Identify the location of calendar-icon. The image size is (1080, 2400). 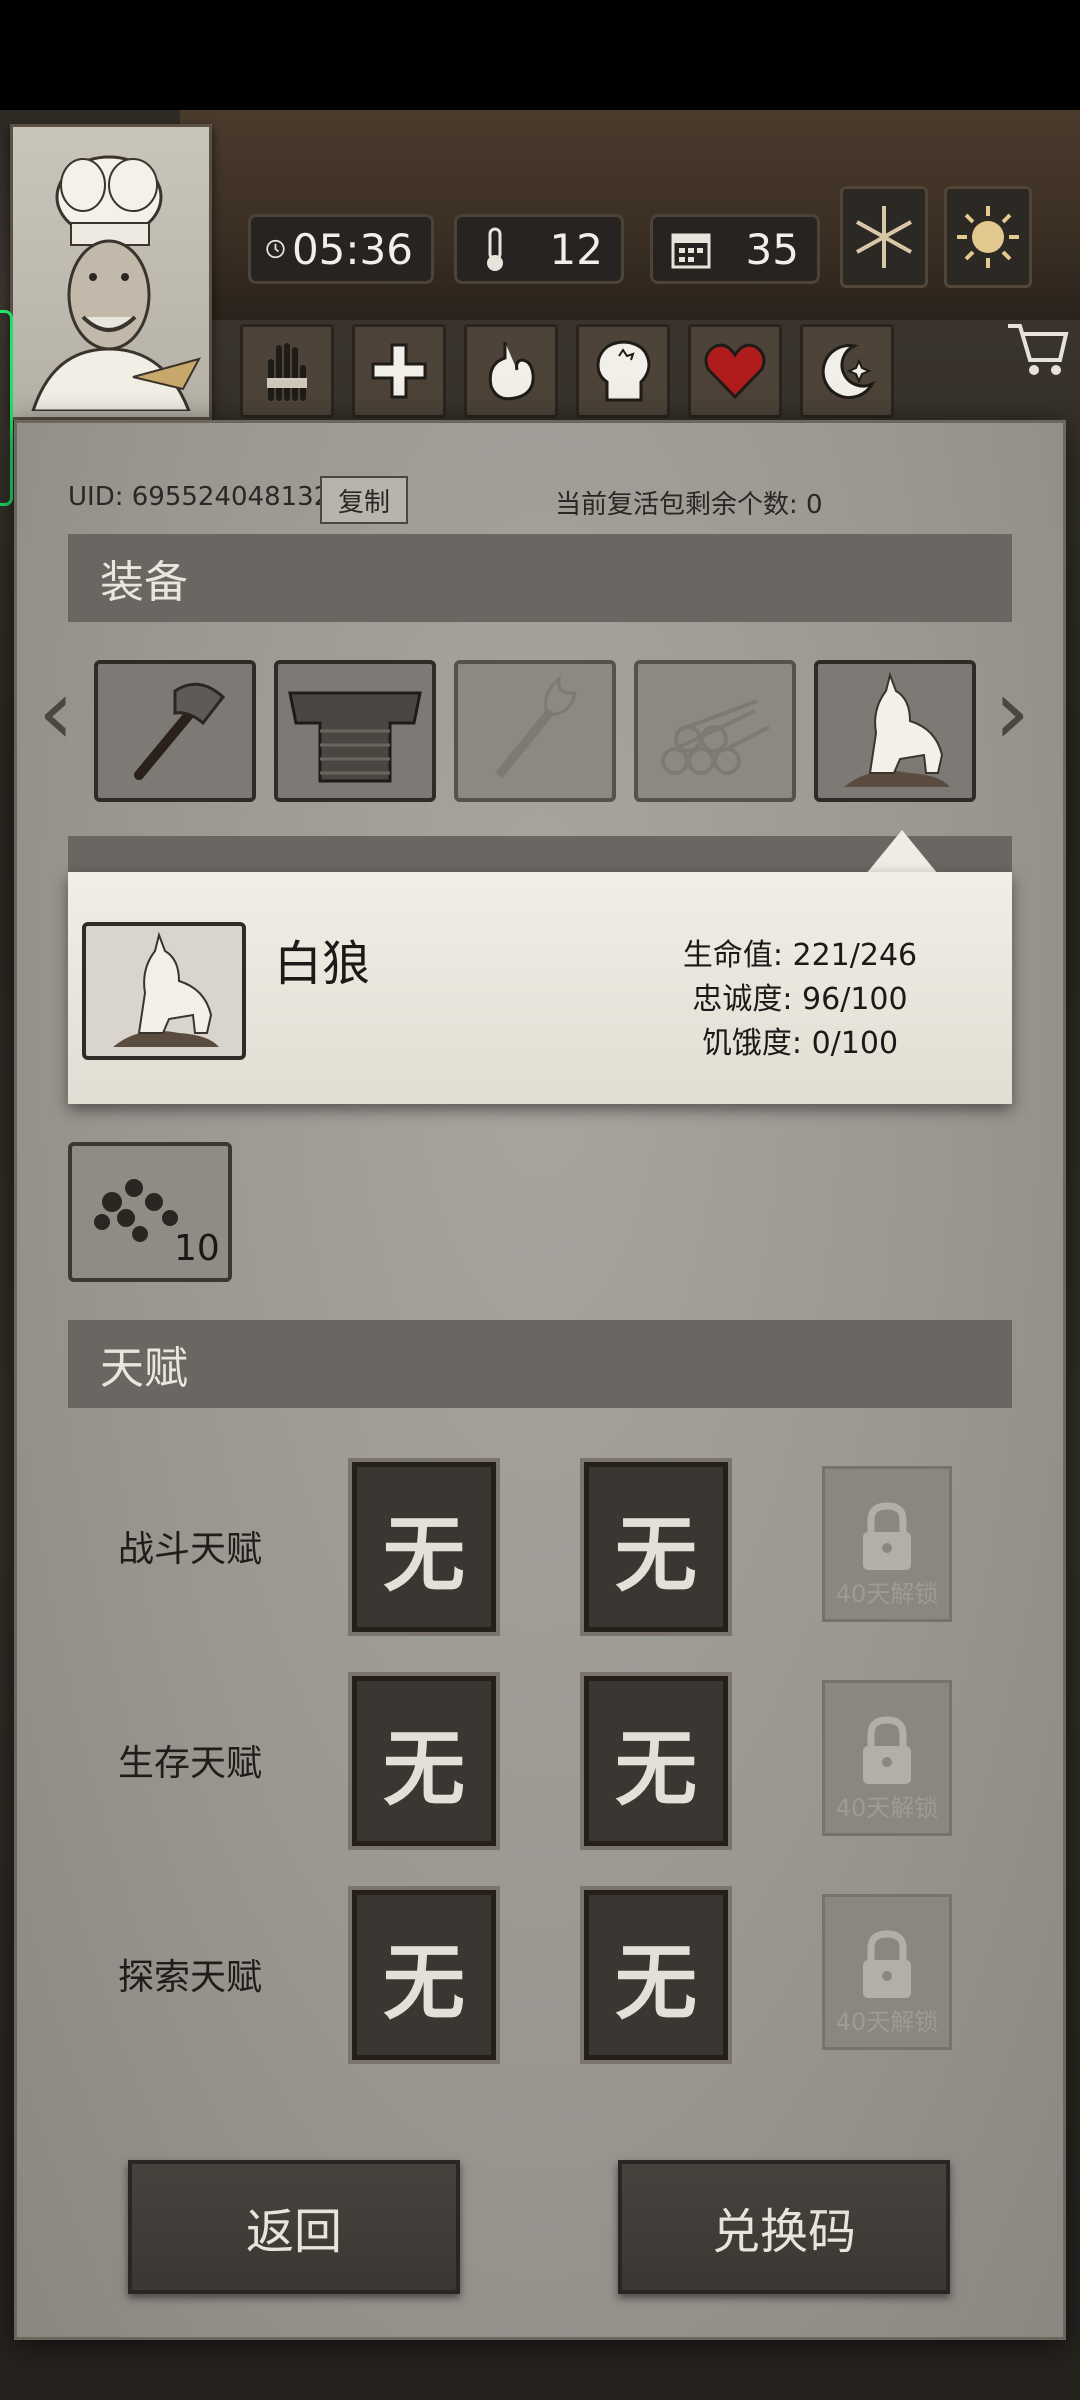
(691, 251).